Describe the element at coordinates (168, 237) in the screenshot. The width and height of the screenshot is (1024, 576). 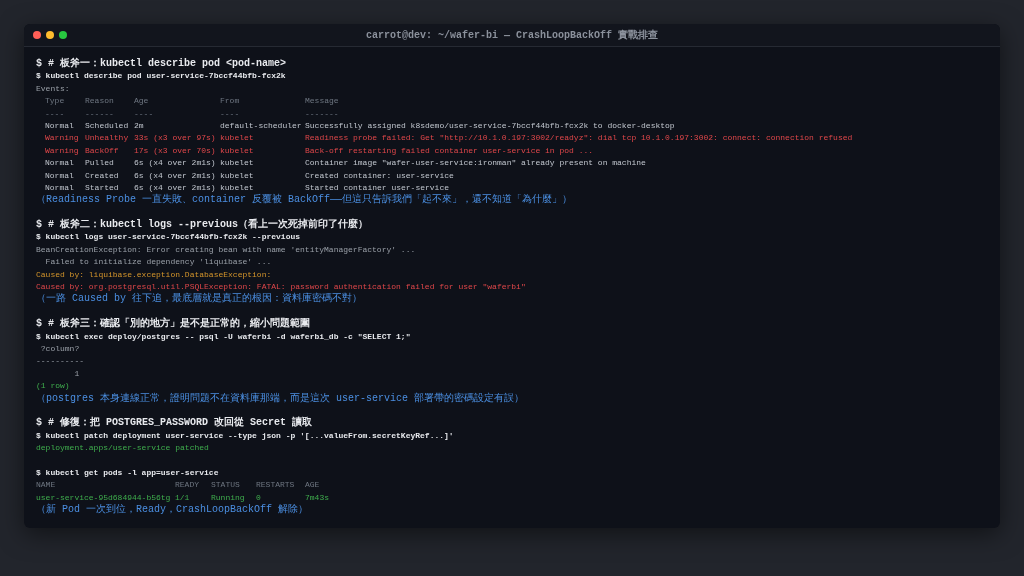
I see `command-line: $ kubectl logs user-service-7bccf44bfb-fcx2k --previous` at that location.